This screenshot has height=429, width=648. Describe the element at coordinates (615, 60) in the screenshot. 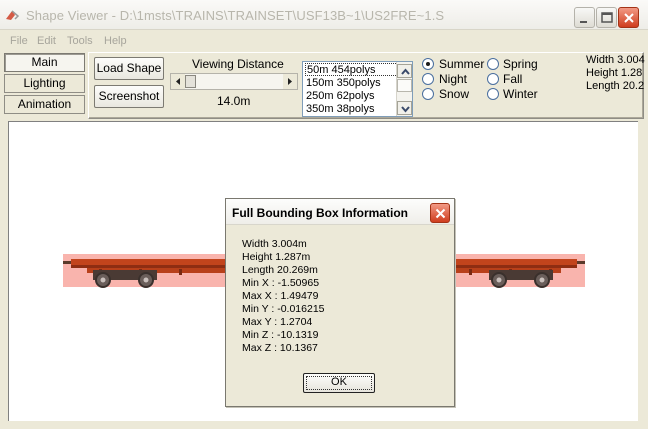

I see `width-readout: Width 3.004` at that location.